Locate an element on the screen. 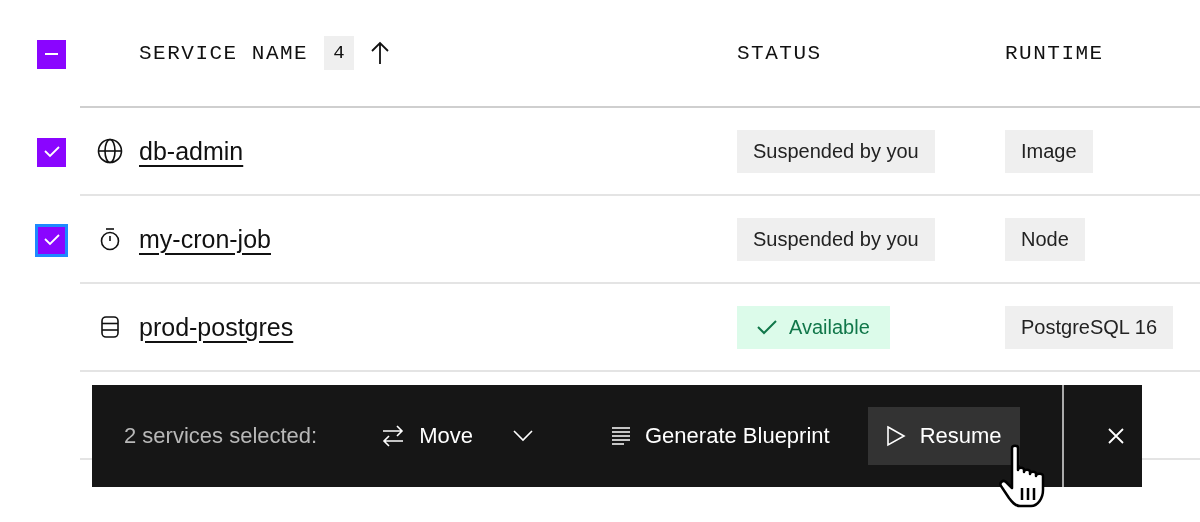  service-link: prod-postgres is located at coordinates (216, 327).